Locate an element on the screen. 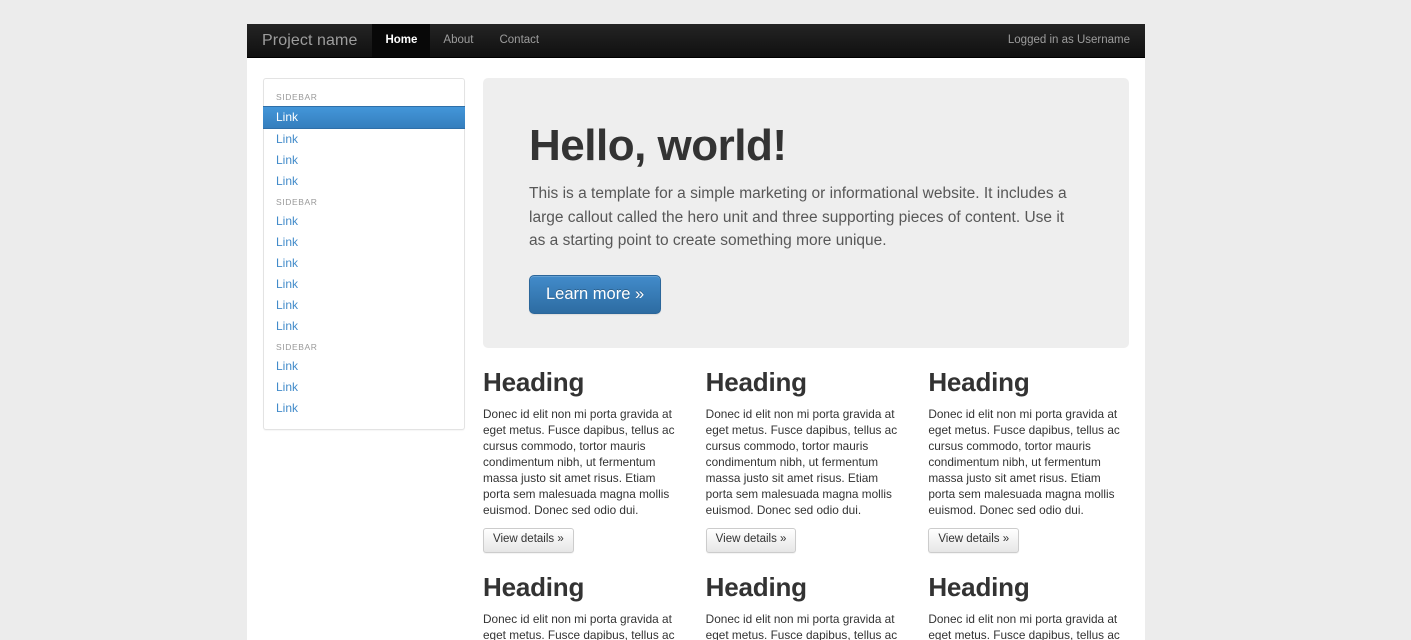 The width and height of the screenshot is (1411, 640). nav-item-contact: Contact is located at coordinates (519, 40).